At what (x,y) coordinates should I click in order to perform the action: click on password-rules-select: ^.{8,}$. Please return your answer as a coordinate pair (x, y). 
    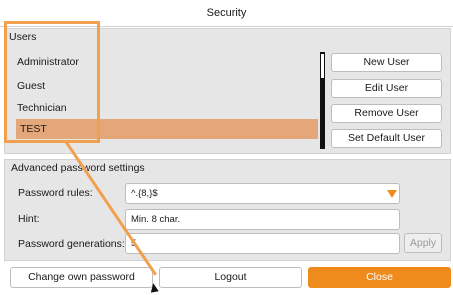
    Looking at the image, I should click on (262, 193).